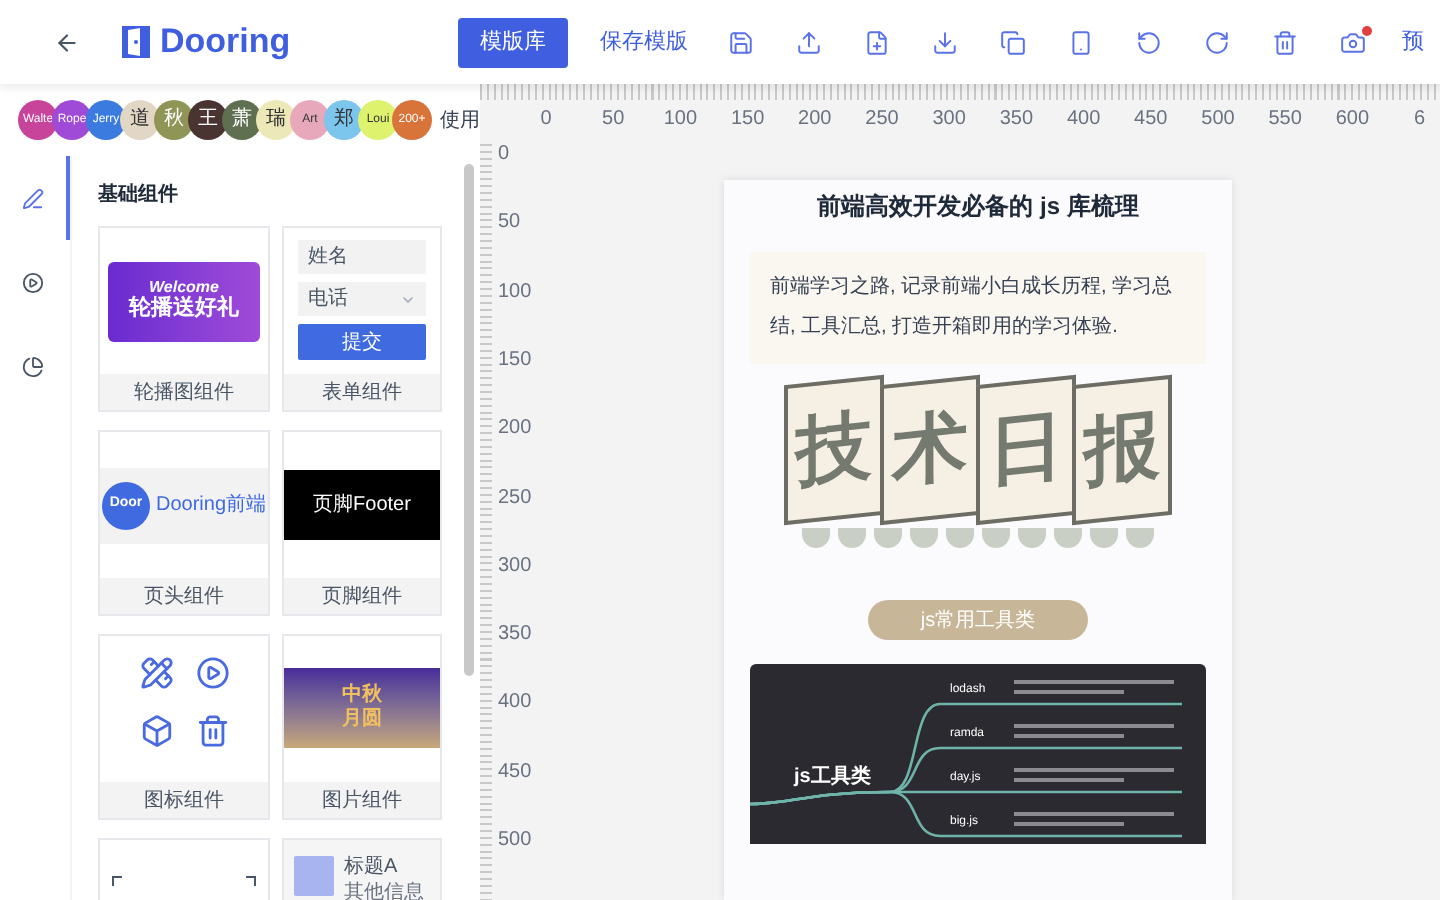  What do you see at coordinates (741, 42) in the screenshot?
I see `save-icon` at bounding box center [741, 42].